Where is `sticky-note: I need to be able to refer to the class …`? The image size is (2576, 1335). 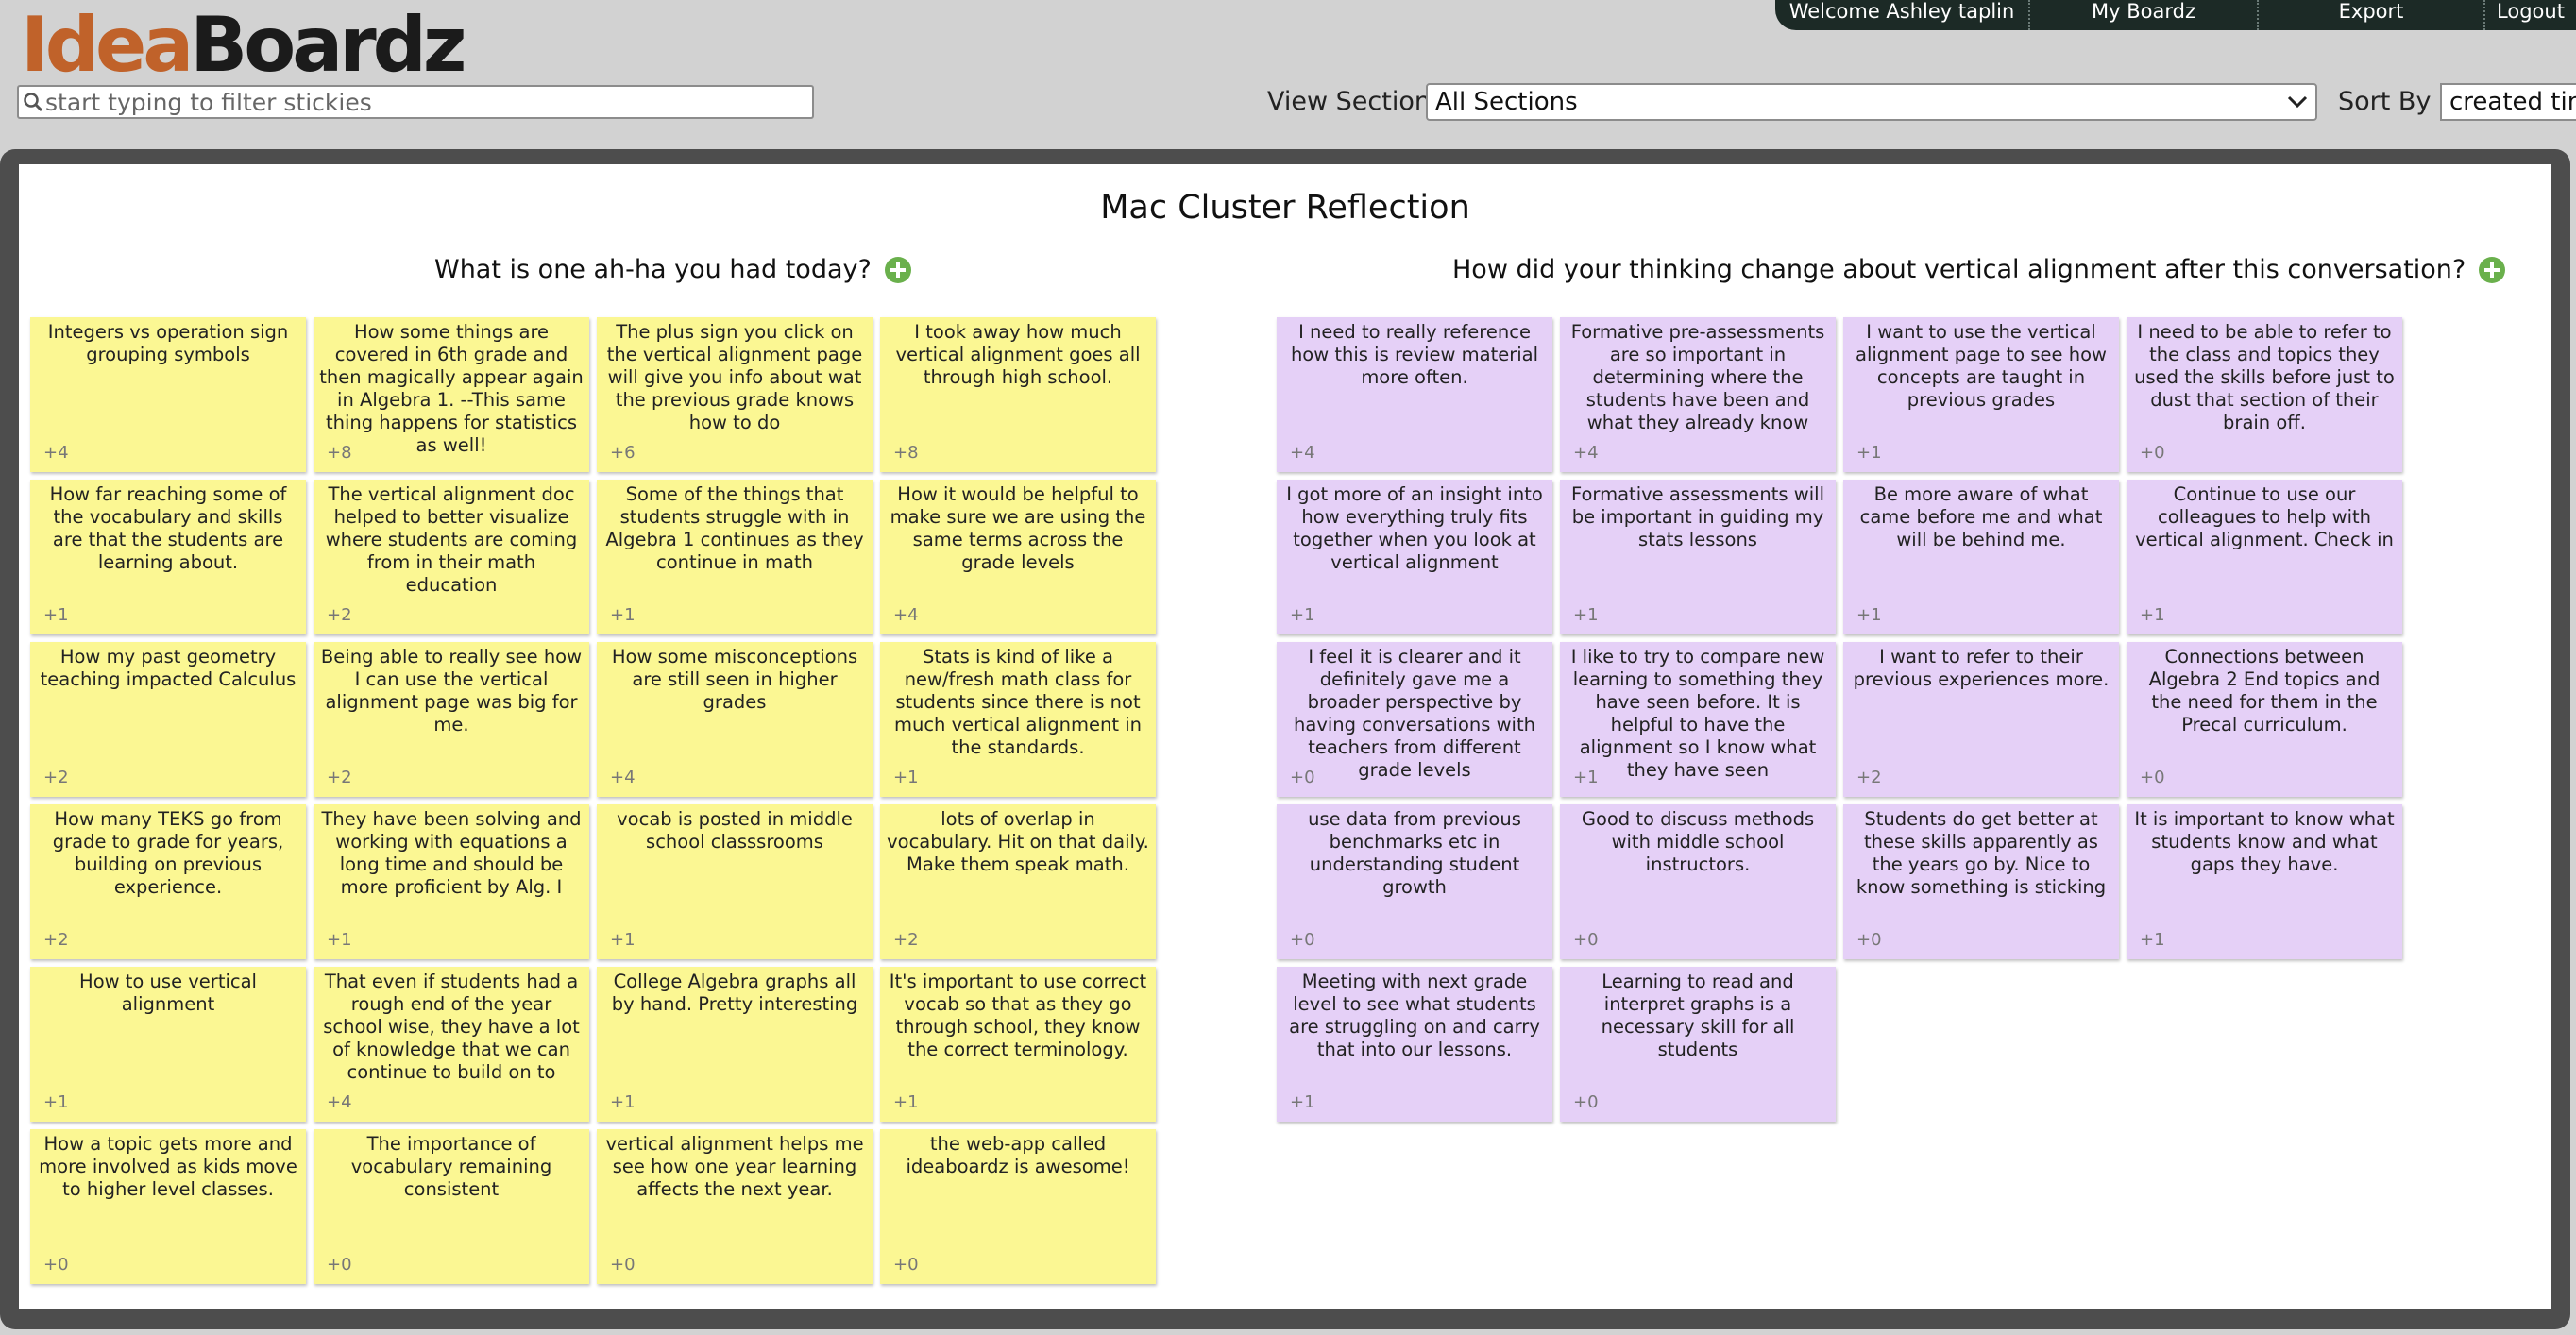
sticky-note: I need to be able to refer to the class … is located at coordinates (2264, 394).